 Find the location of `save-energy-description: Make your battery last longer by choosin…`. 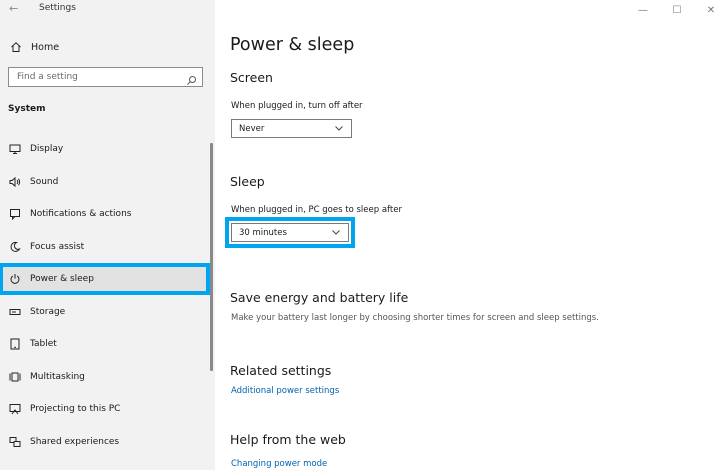

save-energy-description: Make your battery last longer by choosin… is located at coordinates (415, 318).